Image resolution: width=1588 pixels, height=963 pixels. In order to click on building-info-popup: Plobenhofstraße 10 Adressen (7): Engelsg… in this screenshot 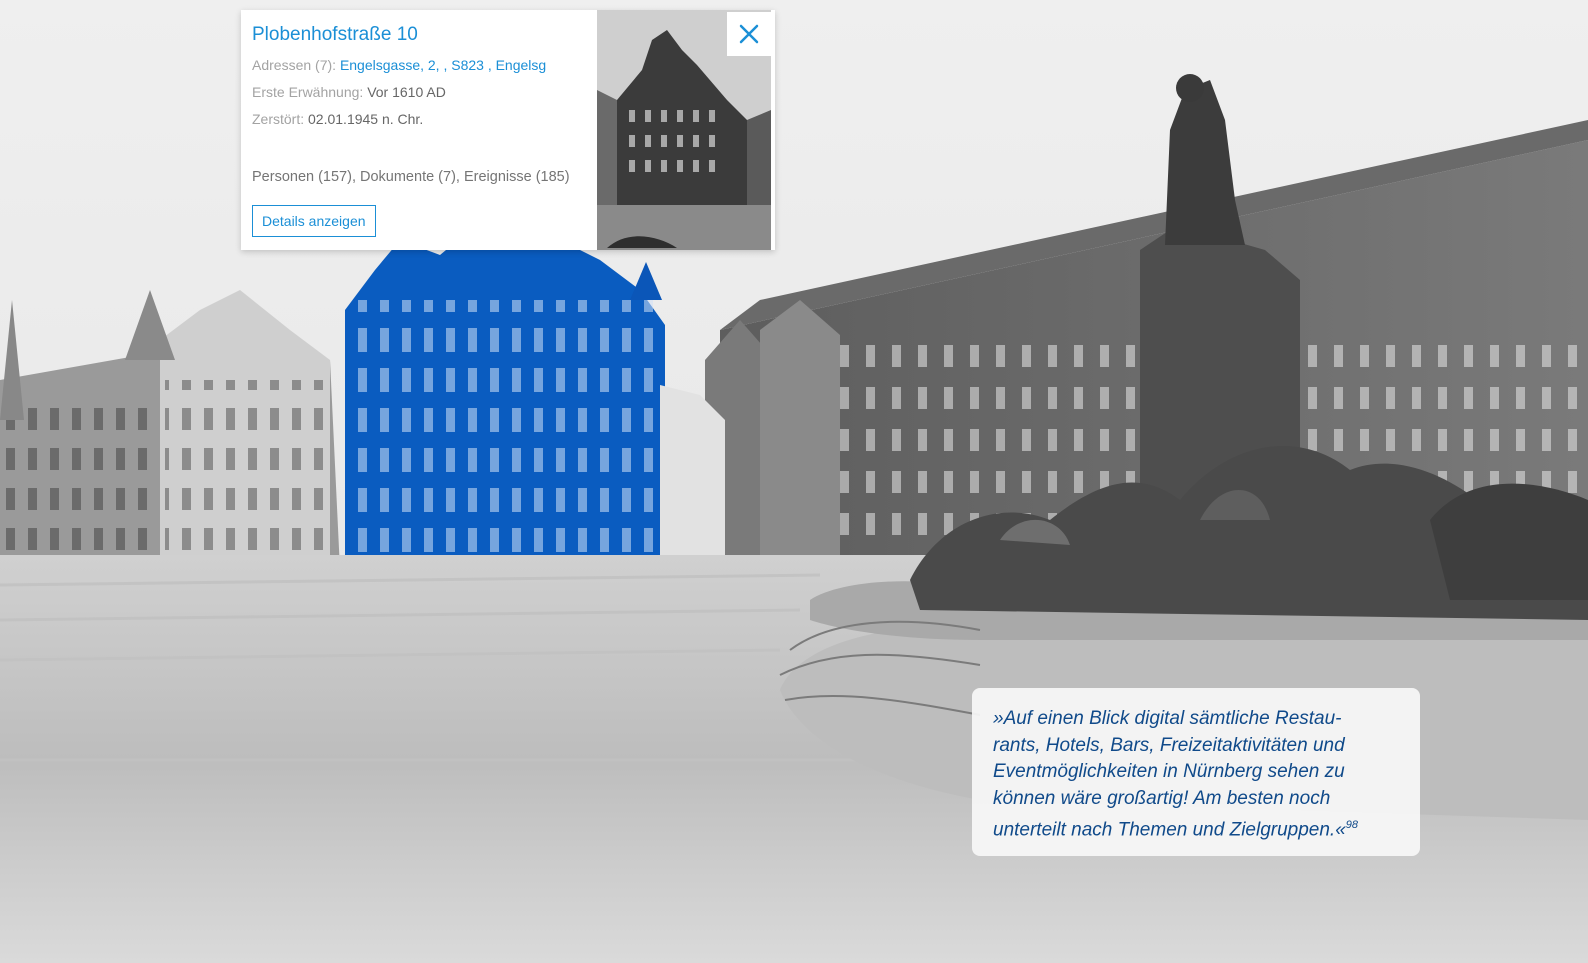, I will do `click(508, 130)`.